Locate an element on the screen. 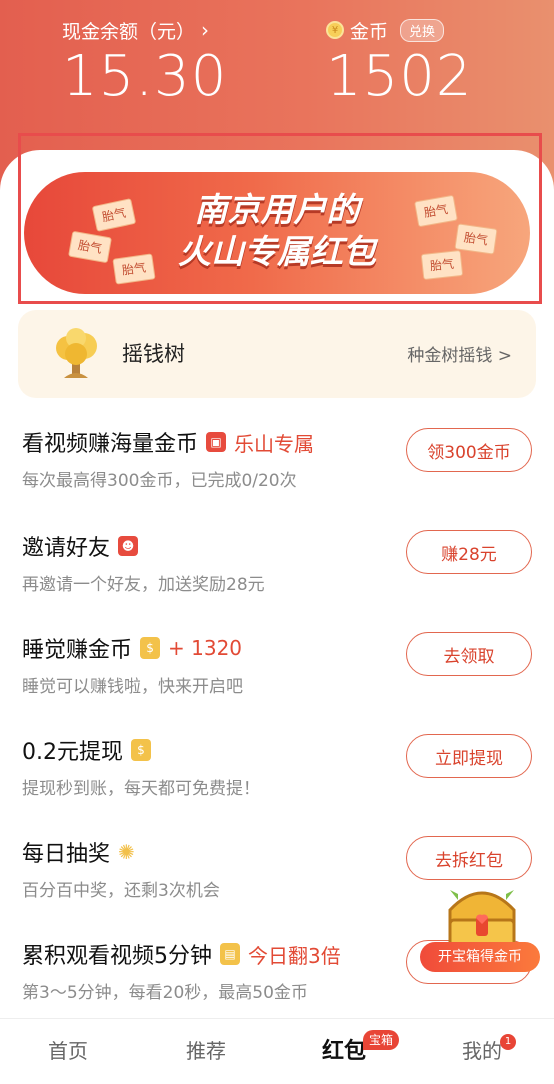 This screenshot has height=1084, width=554. cash-balance: 现金余额（元） › 15.30 is located at coordinates (144, 62).